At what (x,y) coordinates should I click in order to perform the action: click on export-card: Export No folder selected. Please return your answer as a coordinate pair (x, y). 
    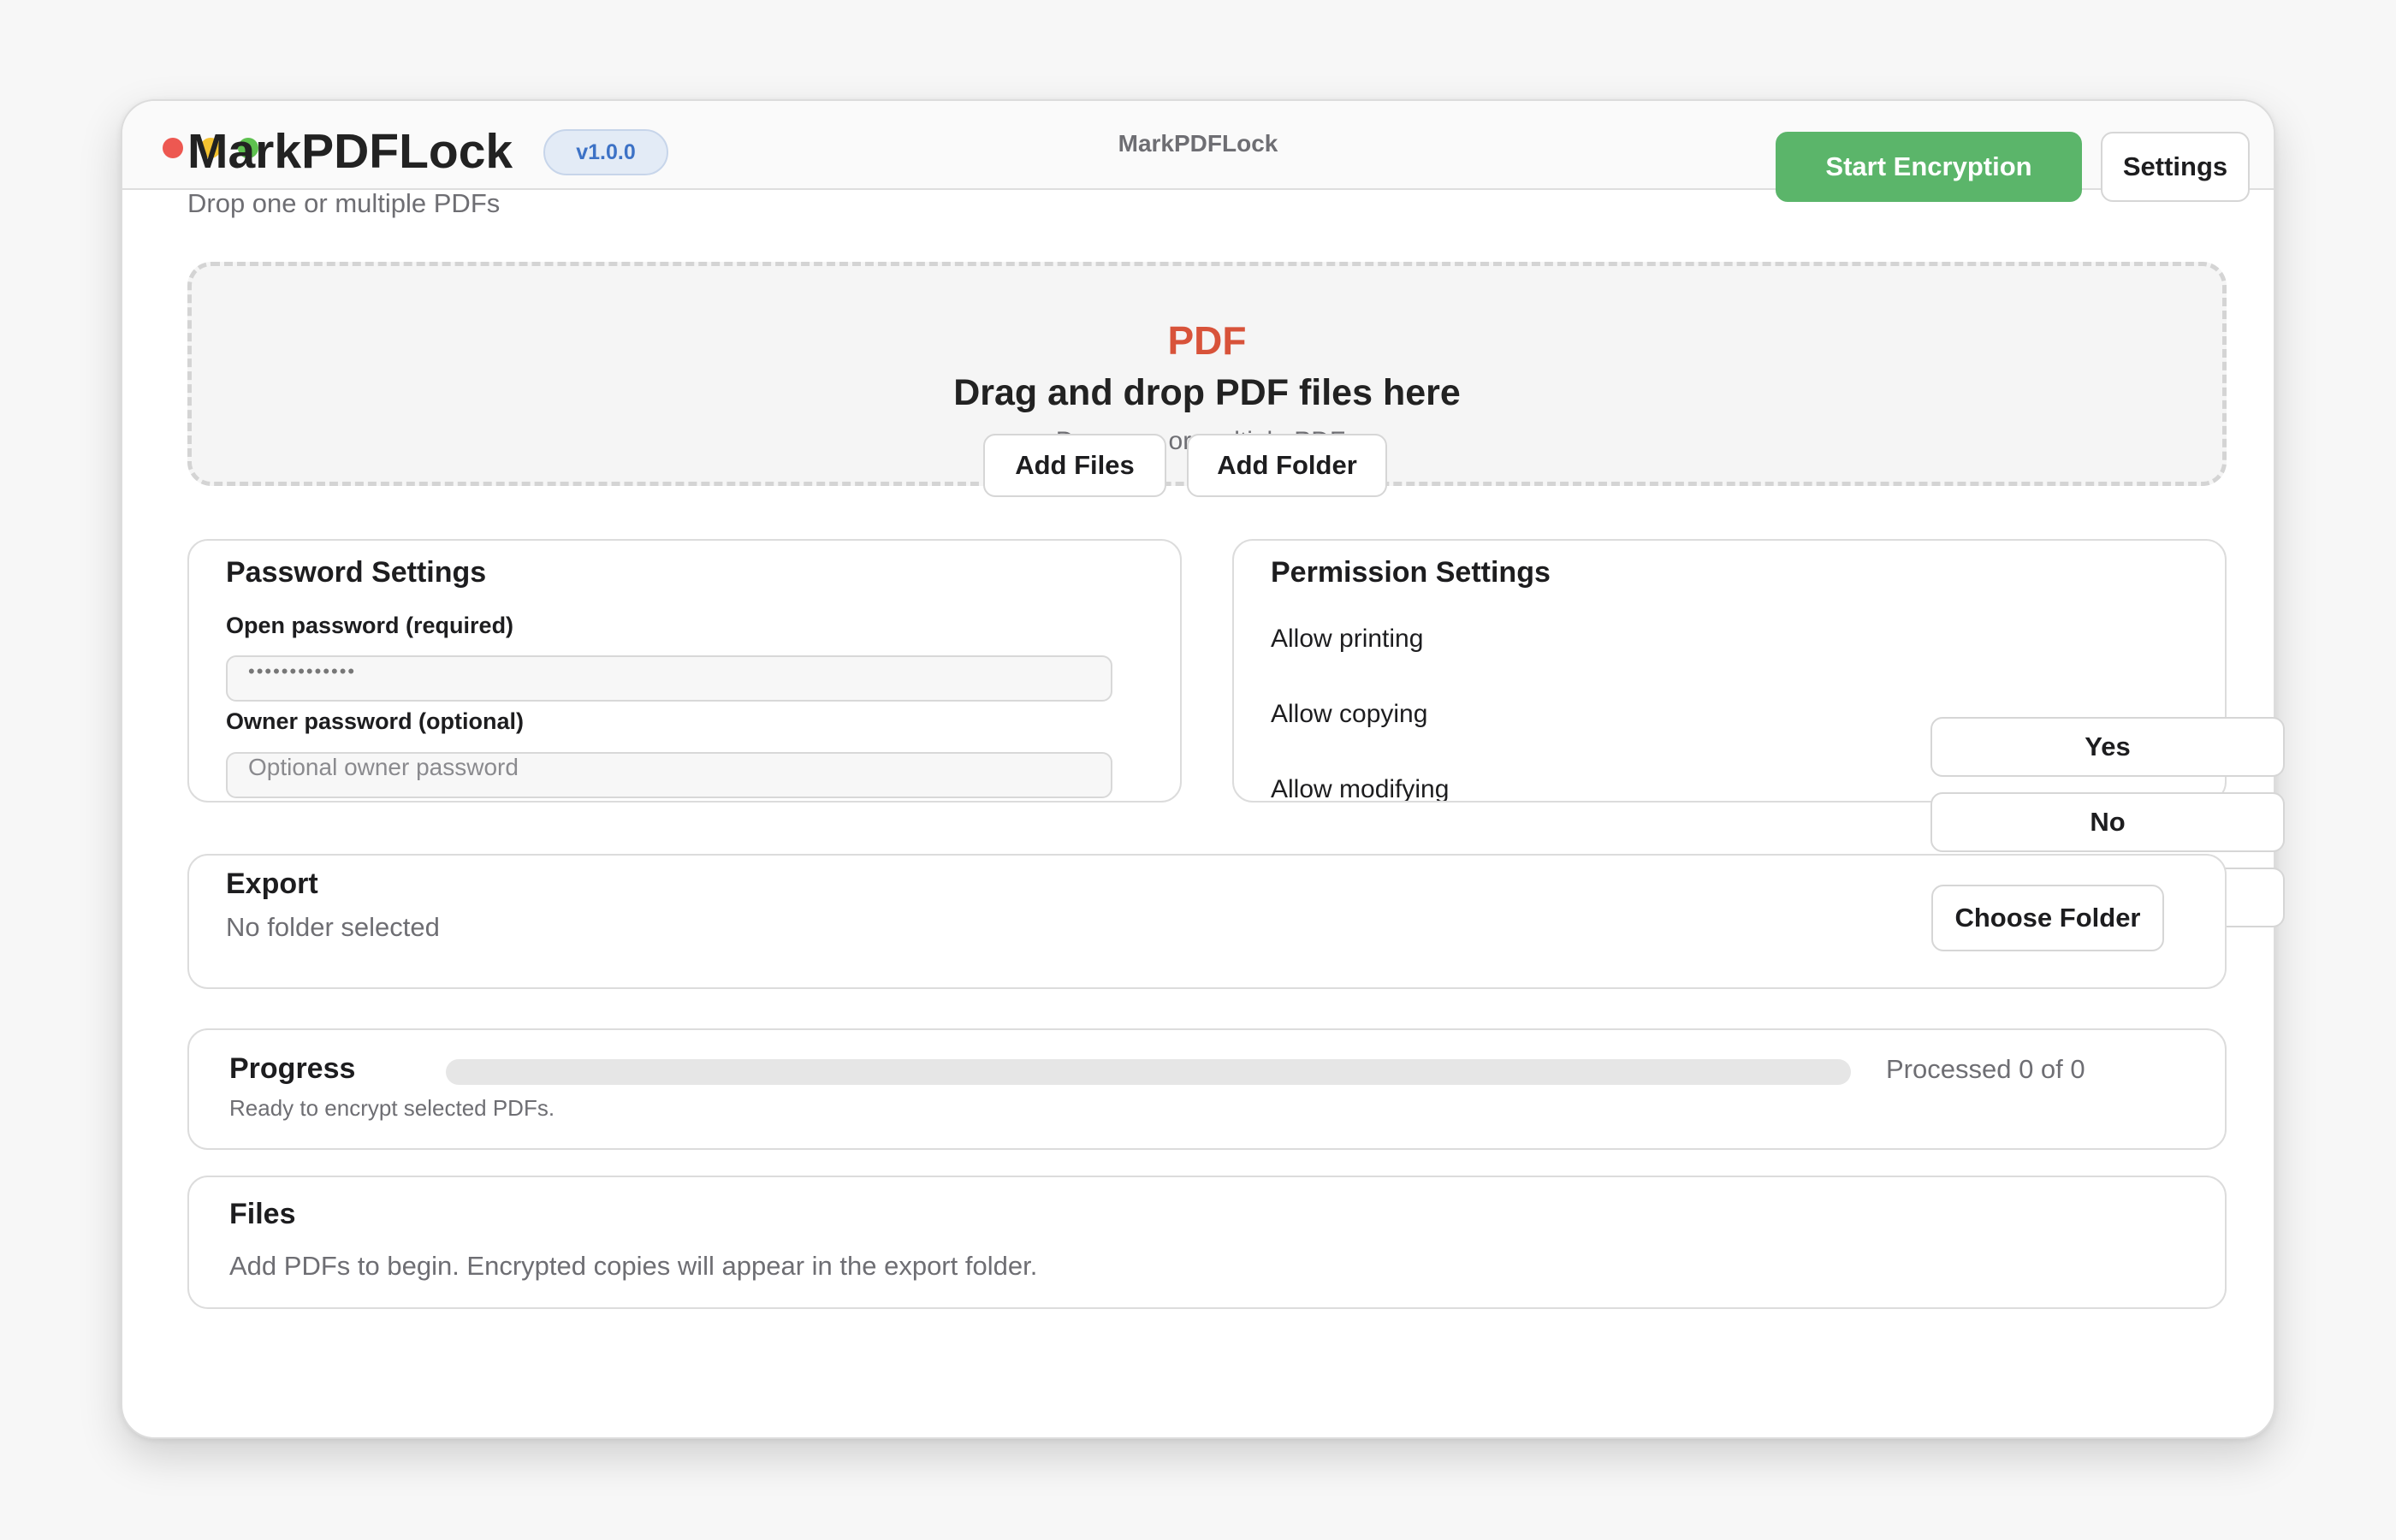
    Looking at the image, I should click on (1207, 921).